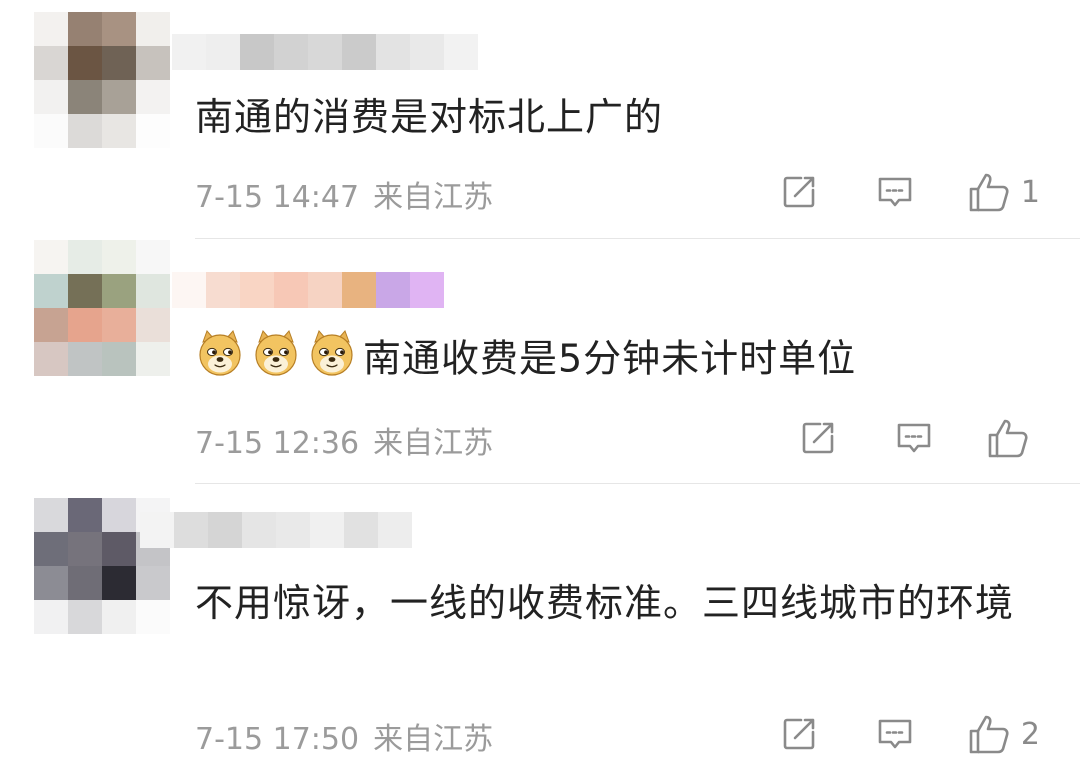 This screenshot has width=1080, height=782. Describe the element at coordinates (277, 443) in the screenshot. I see `comment-time: 7-15 12:36` at that location.